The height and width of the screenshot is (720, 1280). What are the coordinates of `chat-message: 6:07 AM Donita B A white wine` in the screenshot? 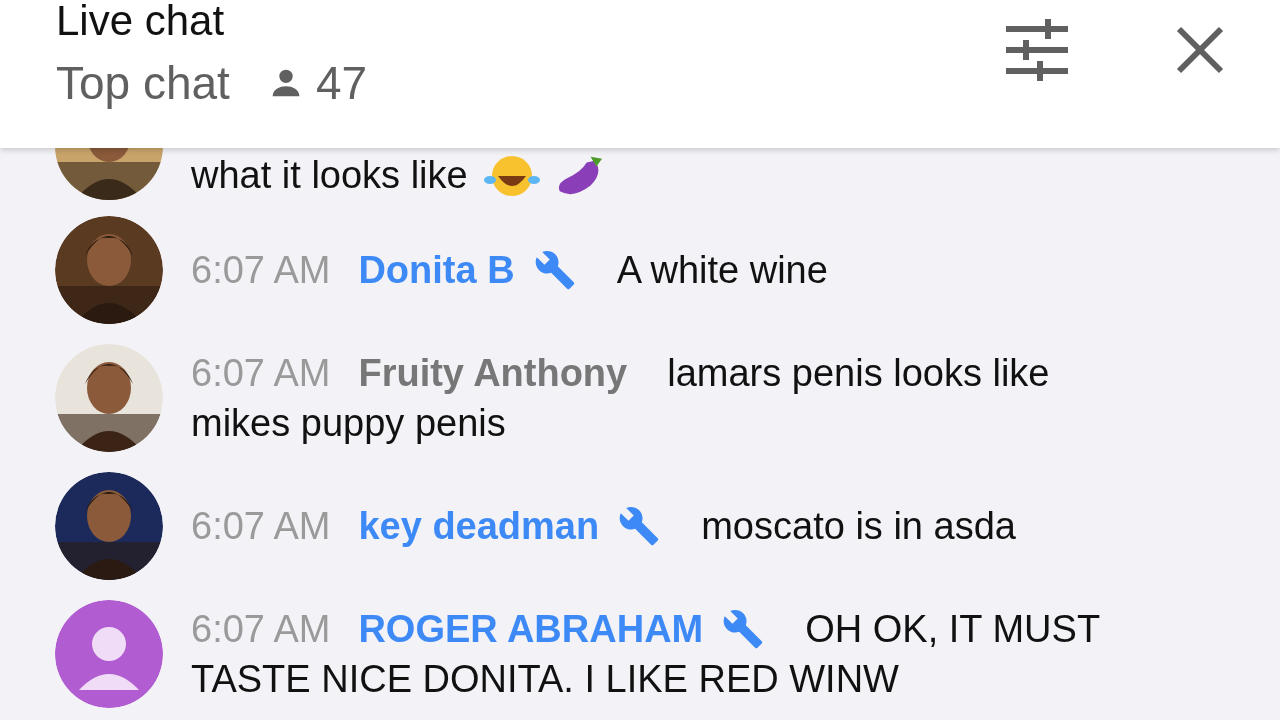 It's located at (510, 270).